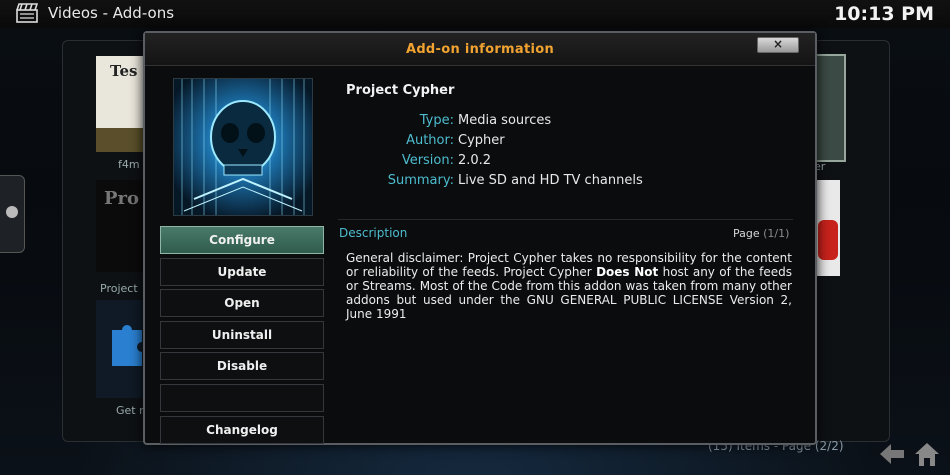 The height and width of the screenshot is (475, 950). I want to click on meta-key: Summary:, so click(420, 180).